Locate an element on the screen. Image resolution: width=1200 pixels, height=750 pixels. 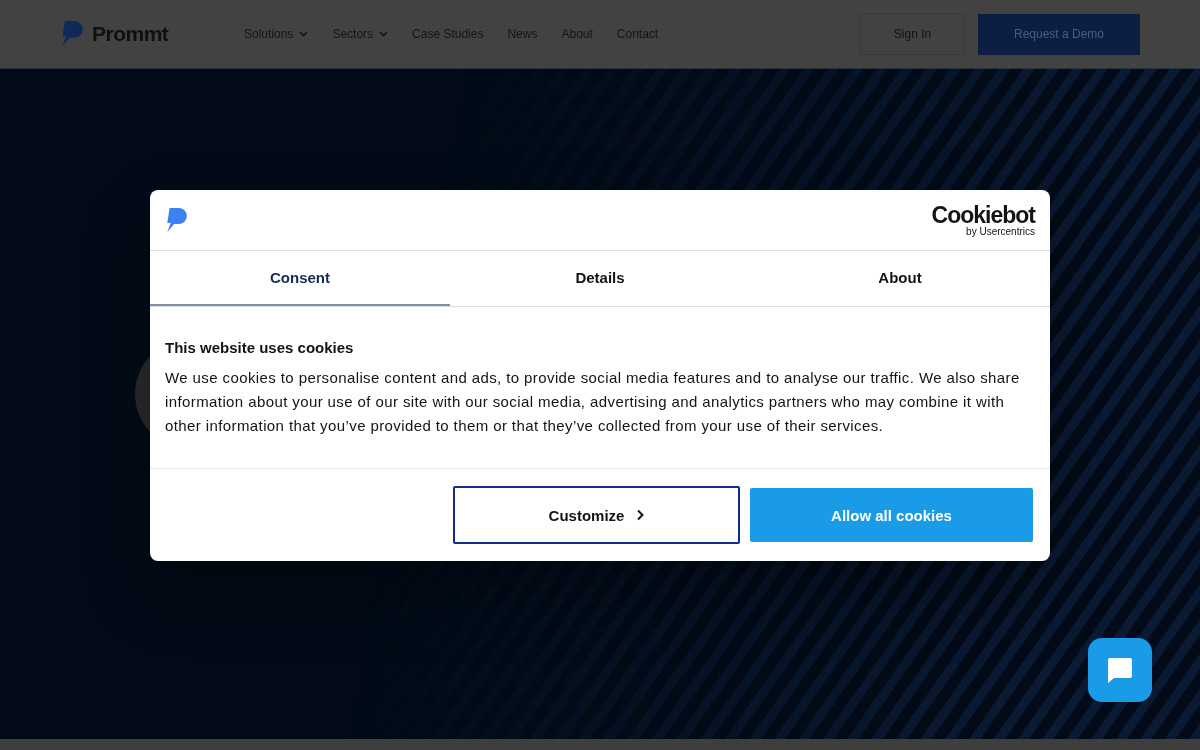
dialog-text: We use cookies to personalise content and ads, to provide social media features and to analyse our traffic. We also share information about your use of our site with our social media, advertising and analytics partners who may combine it with other information that you’ve provided to them or that they’ve collected from your use of their services. is located at coordinates (593, 402).